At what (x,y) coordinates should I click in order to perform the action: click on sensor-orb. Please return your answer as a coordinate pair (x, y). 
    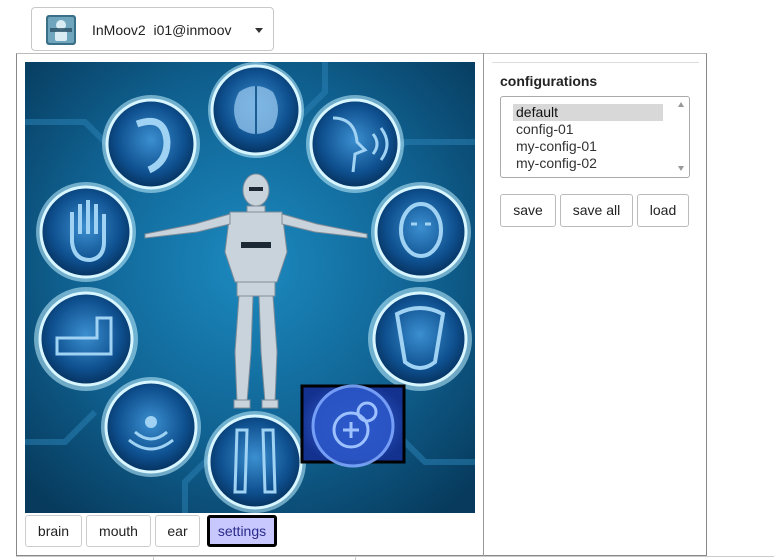
    Looking at the image, I should click on (151, 427).